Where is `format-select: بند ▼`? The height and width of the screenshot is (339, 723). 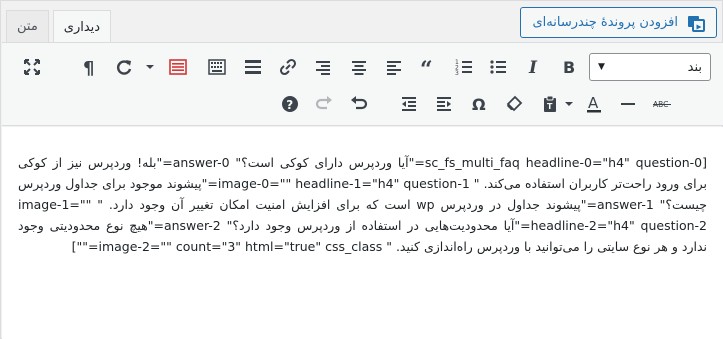 format-select: بند ▼ is located at coordinates (650, 67).